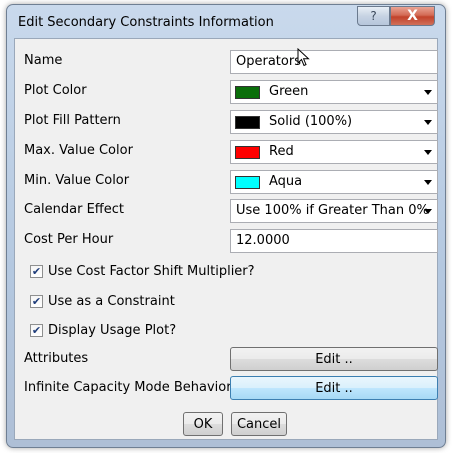  I want to click on name-input: Operators, so click(334, 62).